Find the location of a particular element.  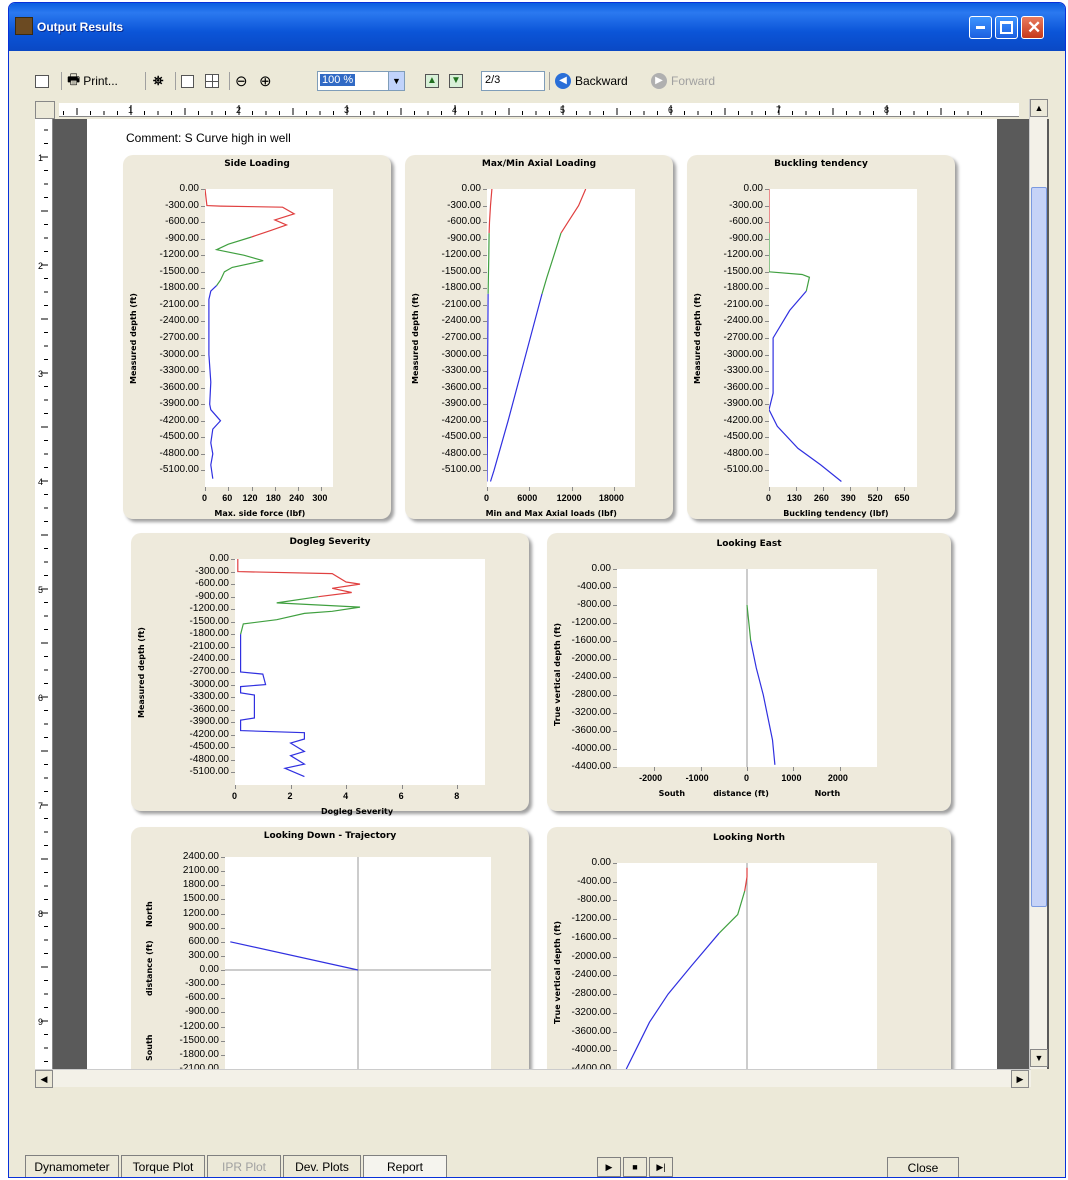

page-number-input: 2/3 is located at coordinates (513, 81).